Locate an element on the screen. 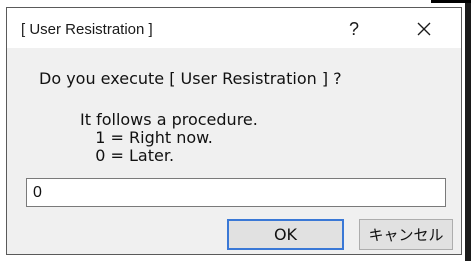 The width and height of the screenshot is (471, 261). response-input is located at coordinates (236, 192).